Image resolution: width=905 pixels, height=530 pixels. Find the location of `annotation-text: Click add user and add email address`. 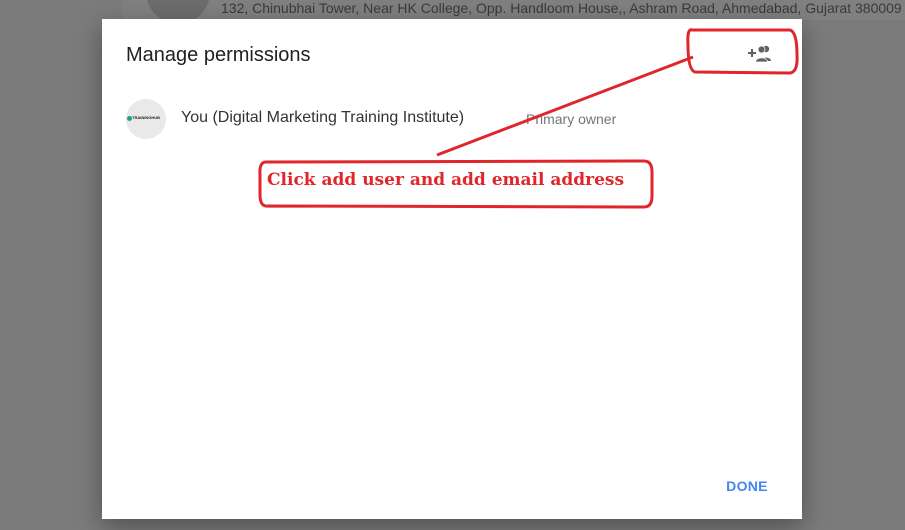

annotation-text: Click add user and add email address is located at coordinates (446, 180).